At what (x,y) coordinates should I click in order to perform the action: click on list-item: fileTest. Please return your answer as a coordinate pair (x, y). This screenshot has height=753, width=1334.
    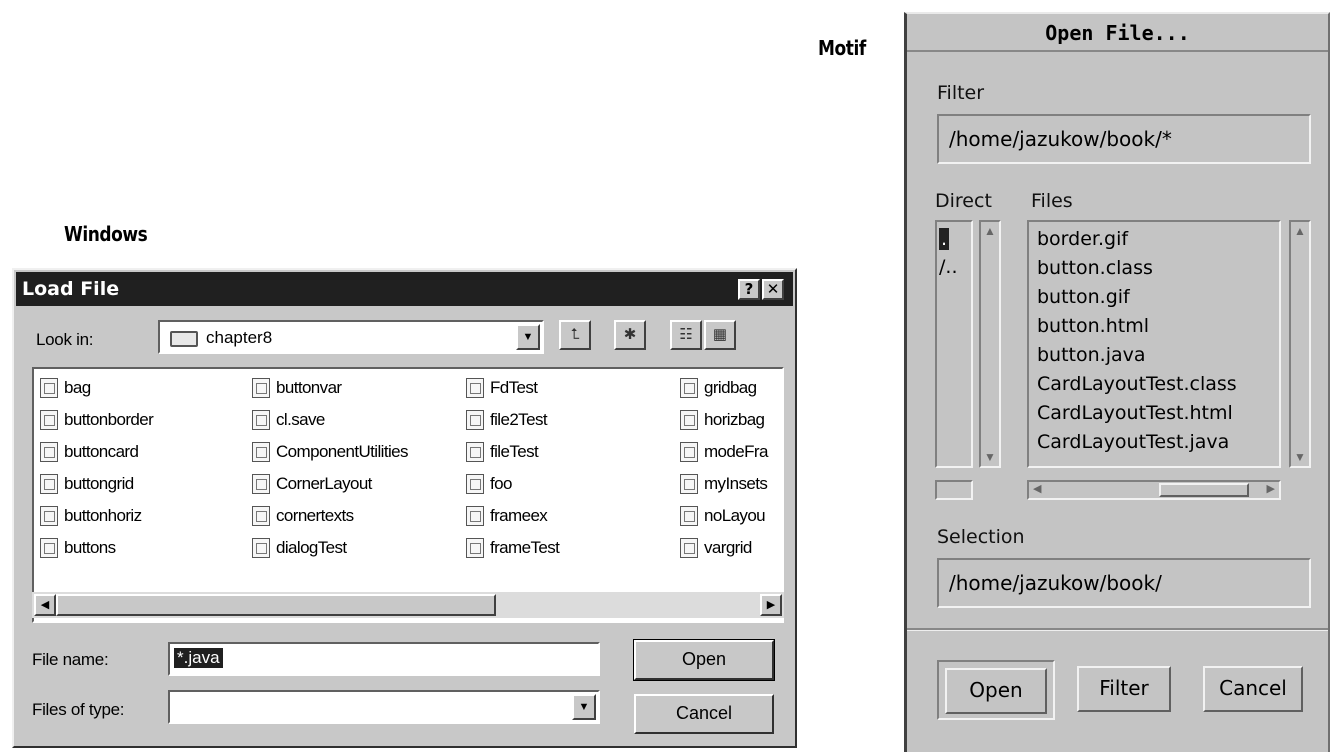
    Looking at the image, I should click on (502, 452).